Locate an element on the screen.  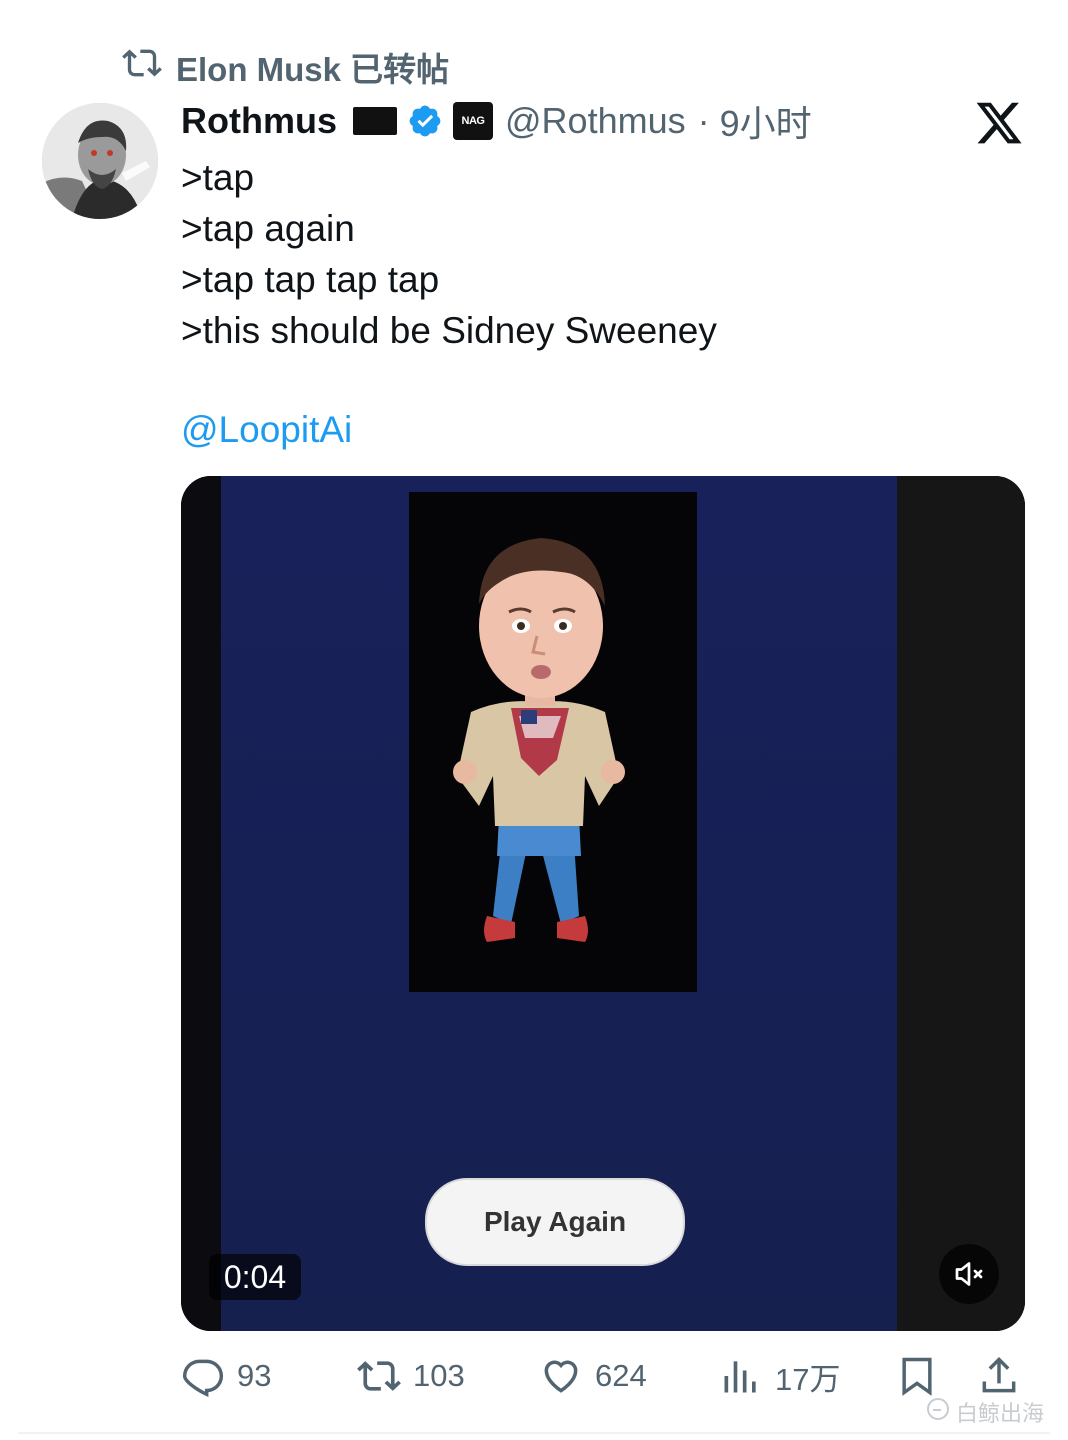
author-name: Rothmus is located at coordinates (259, 121).